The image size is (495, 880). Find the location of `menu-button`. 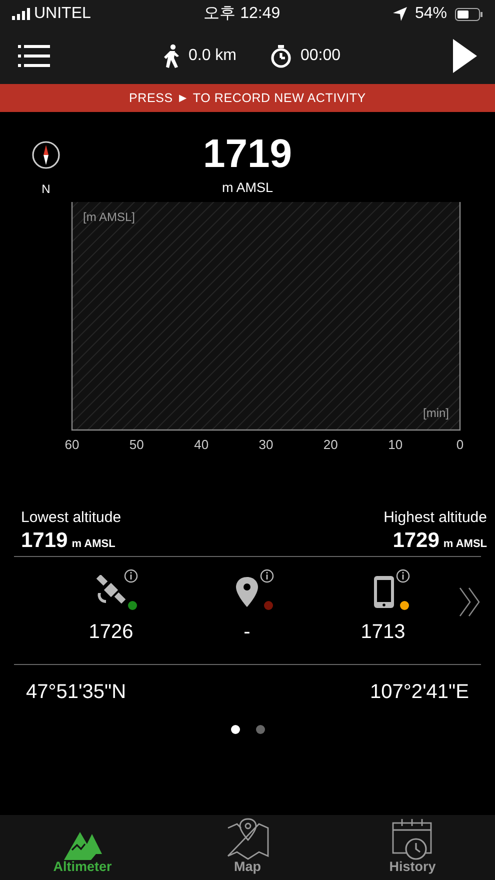

menu-button is located at coordinates (34, 56).